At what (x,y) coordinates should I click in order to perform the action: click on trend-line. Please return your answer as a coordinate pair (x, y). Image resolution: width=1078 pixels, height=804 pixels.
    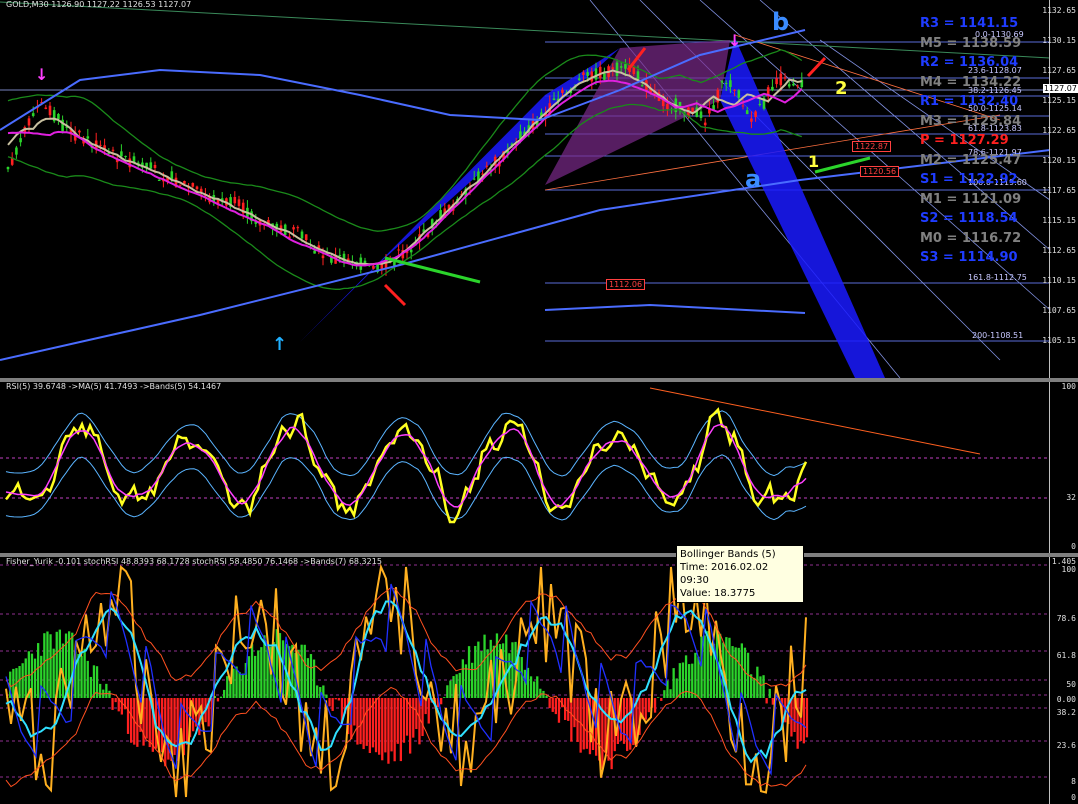
    Looking at the image, I should click on (525, 30).